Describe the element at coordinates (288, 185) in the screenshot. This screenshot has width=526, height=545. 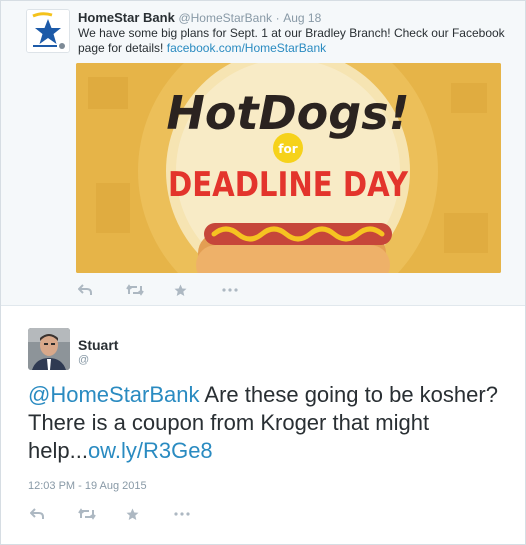
I see `promo-subtitle: DEADLINE DAY` at that location.